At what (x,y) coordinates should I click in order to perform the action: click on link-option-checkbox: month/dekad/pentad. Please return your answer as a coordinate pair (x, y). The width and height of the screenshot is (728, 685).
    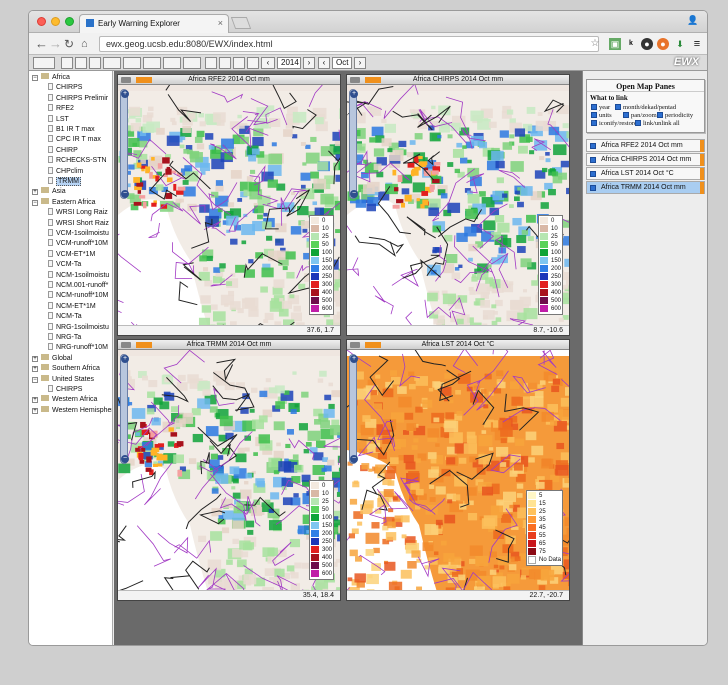
    Looking at the image, I should click on (645, 107).